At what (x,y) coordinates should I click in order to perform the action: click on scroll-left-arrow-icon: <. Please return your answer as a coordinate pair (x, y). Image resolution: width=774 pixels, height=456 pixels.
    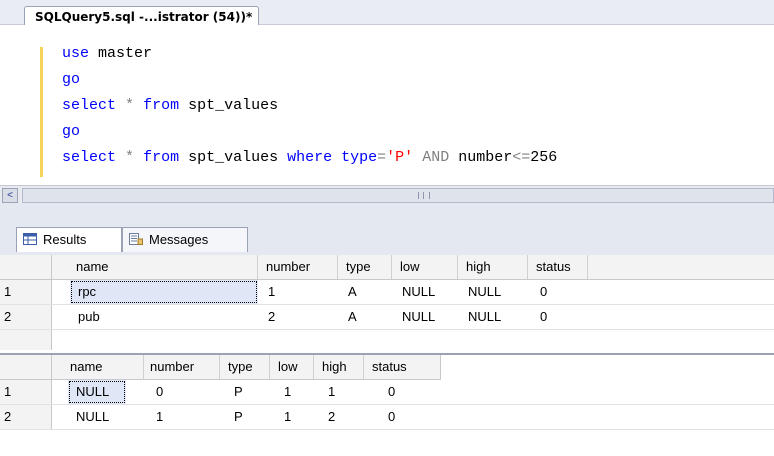
    Looking at the image, I should click on (10, 195).